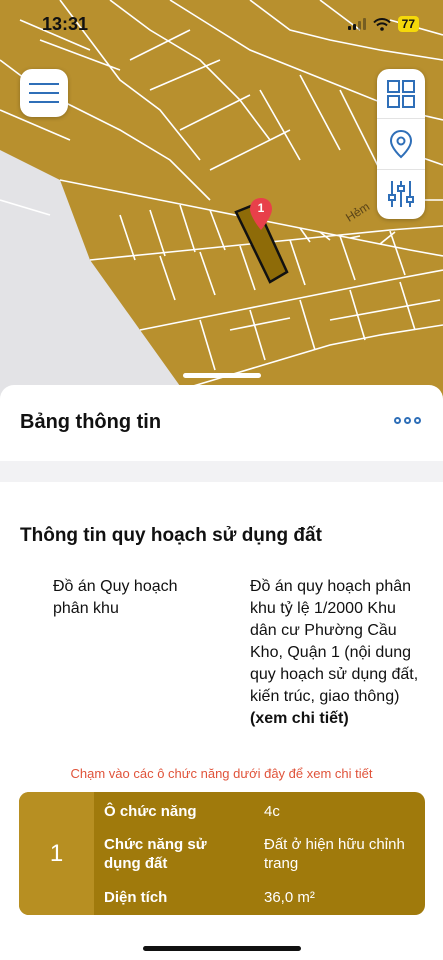  What do you see at coordinates (356, 24) in the screenshot?
I see `signal-icon` at bounding box center [356, 24].